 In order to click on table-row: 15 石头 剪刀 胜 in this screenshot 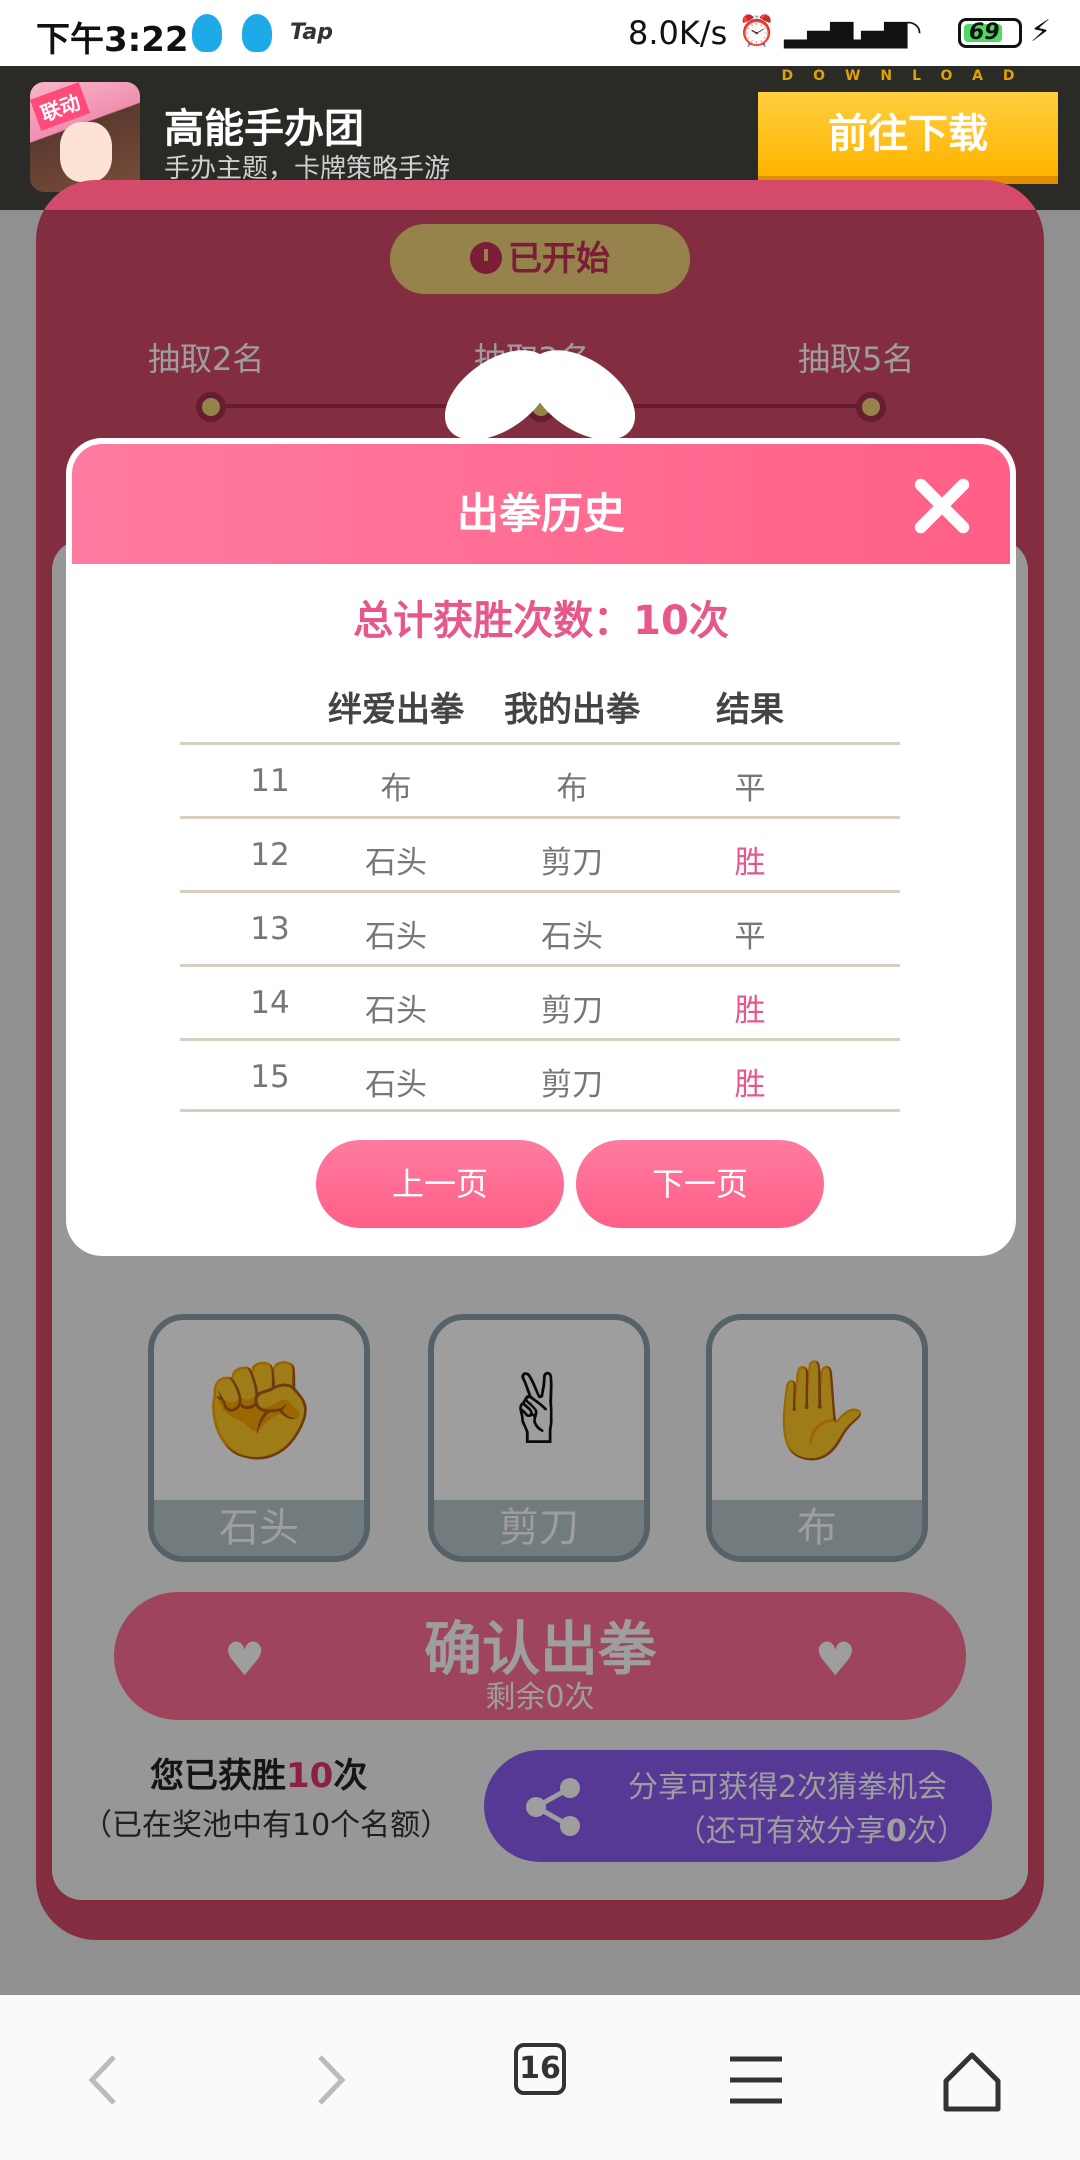, I will do `click(540, 1075)`.